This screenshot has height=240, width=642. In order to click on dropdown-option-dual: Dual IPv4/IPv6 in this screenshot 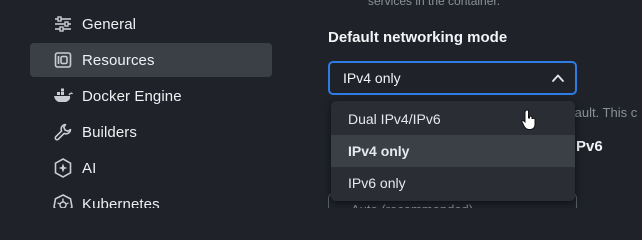, I will do `click(453, 119)`.